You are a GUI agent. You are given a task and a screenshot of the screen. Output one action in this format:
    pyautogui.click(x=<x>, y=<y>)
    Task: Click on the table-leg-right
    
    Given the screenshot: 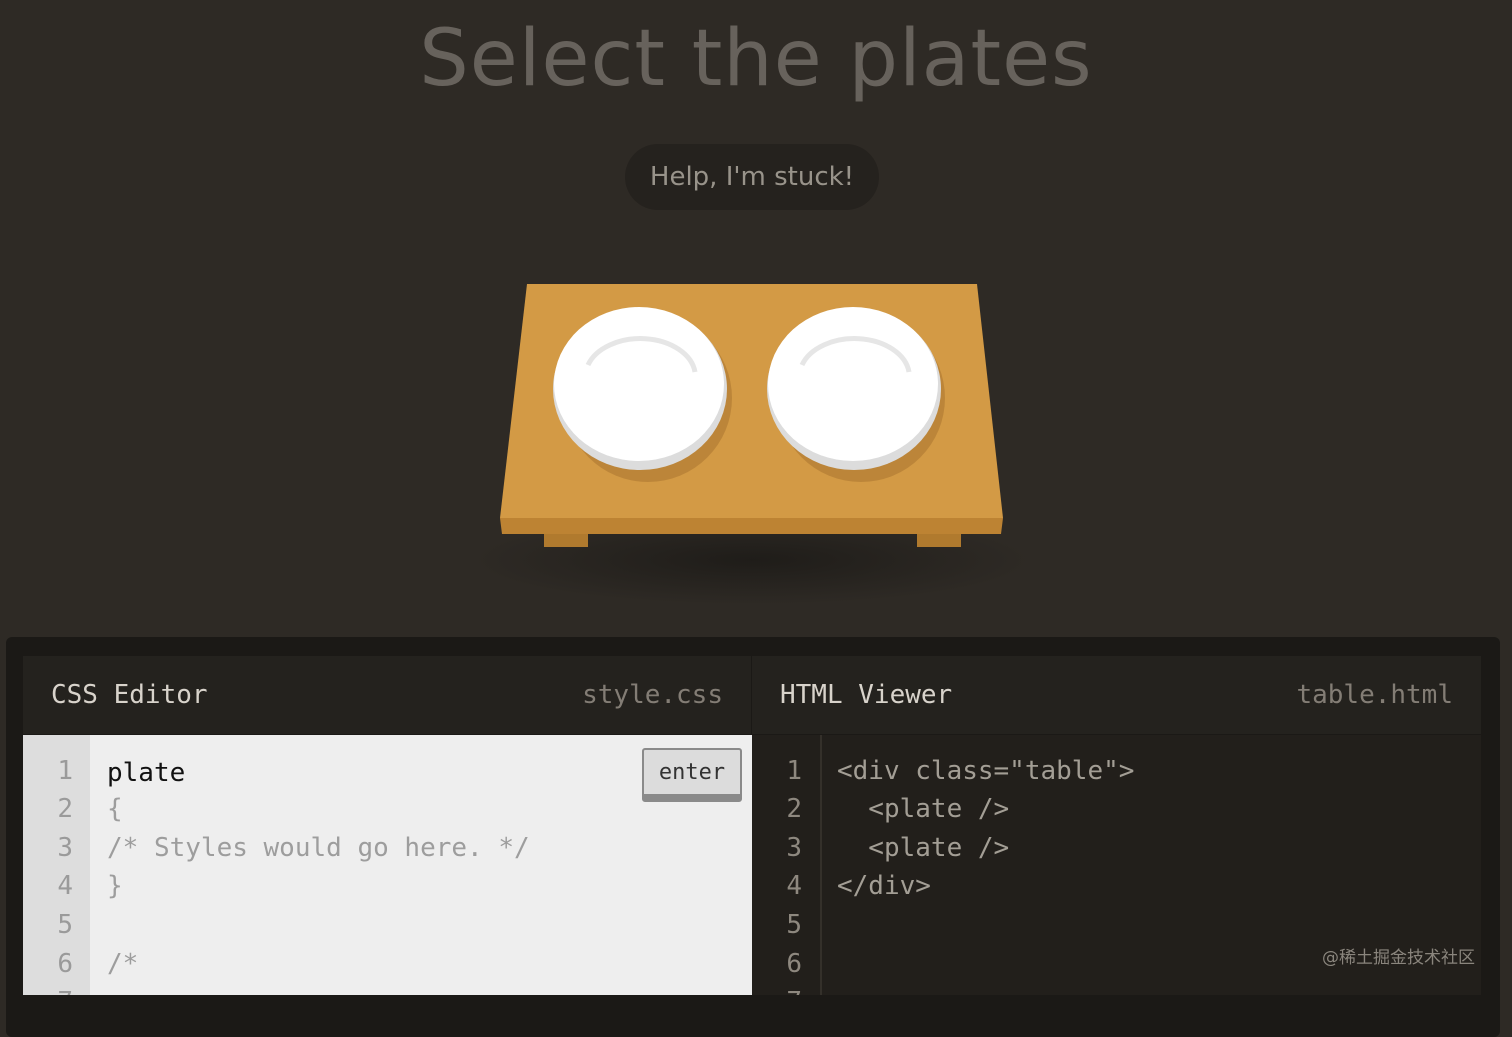 What is the action you would take?
    pyautogui.click(x=939, y=540)
    